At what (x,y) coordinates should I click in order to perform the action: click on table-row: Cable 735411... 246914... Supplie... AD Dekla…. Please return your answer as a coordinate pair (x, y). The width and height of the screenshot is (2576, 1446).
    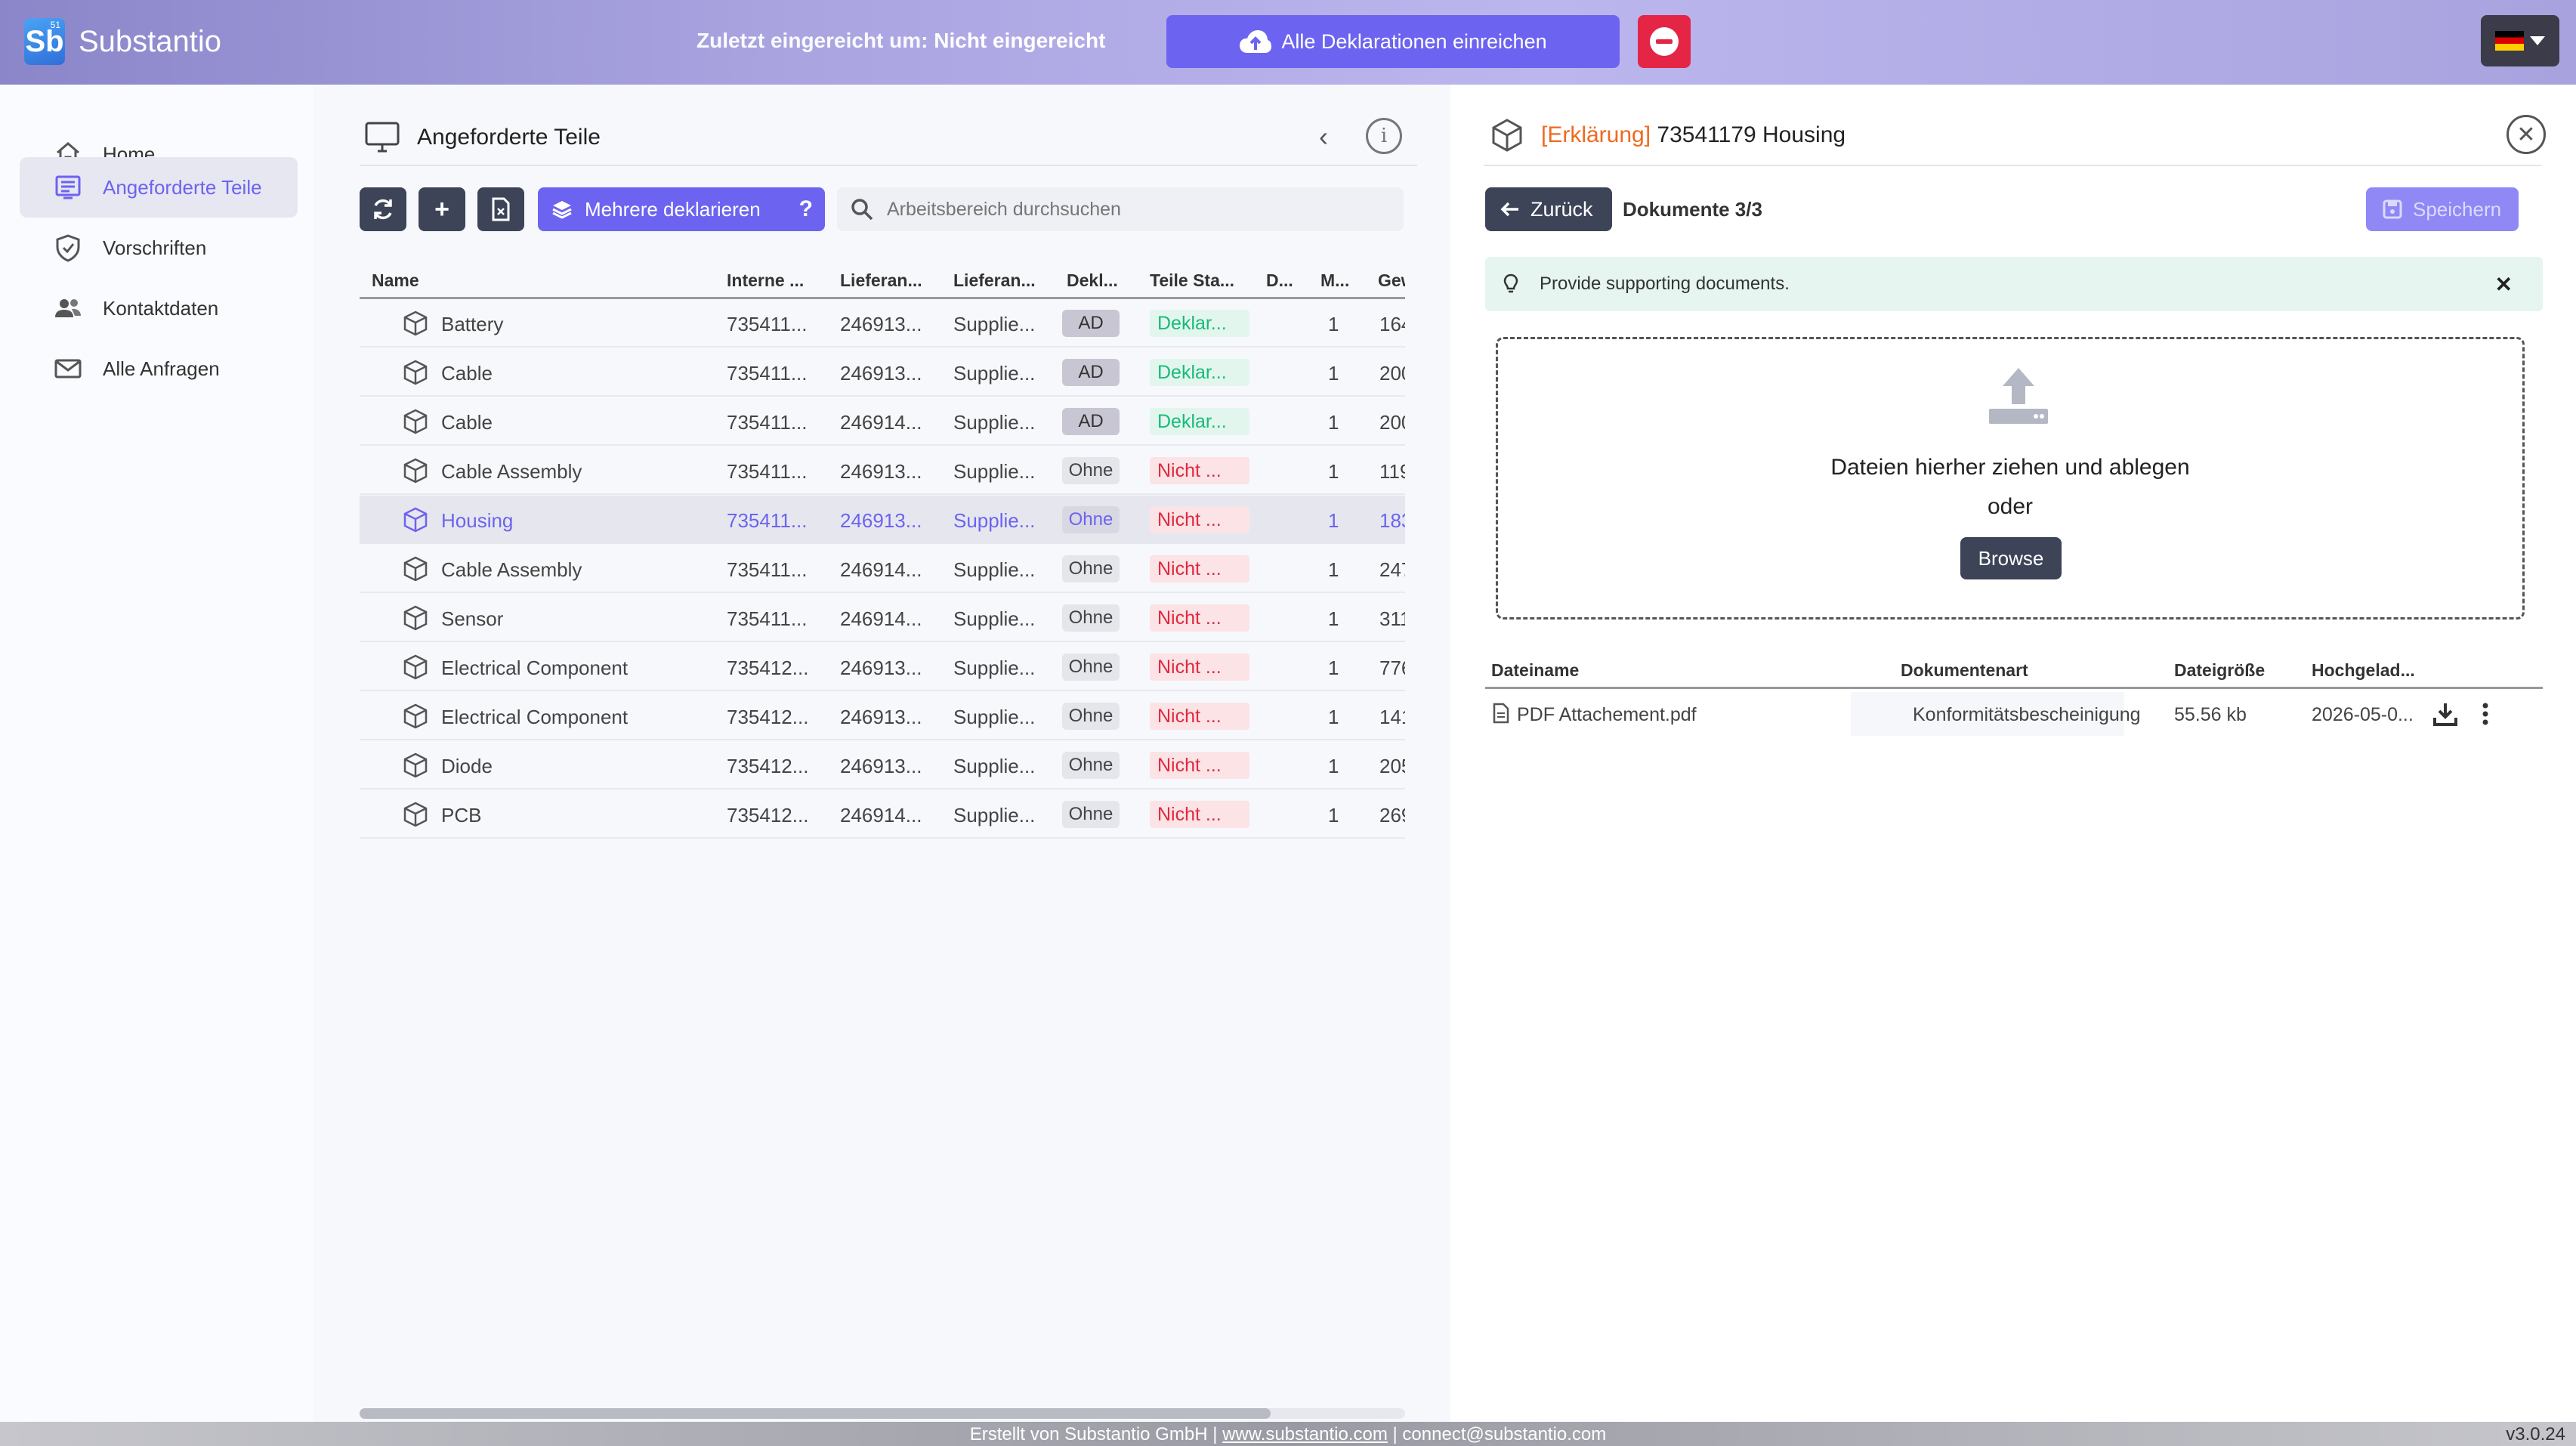
    Looking at the image, I should click on (882, 421).